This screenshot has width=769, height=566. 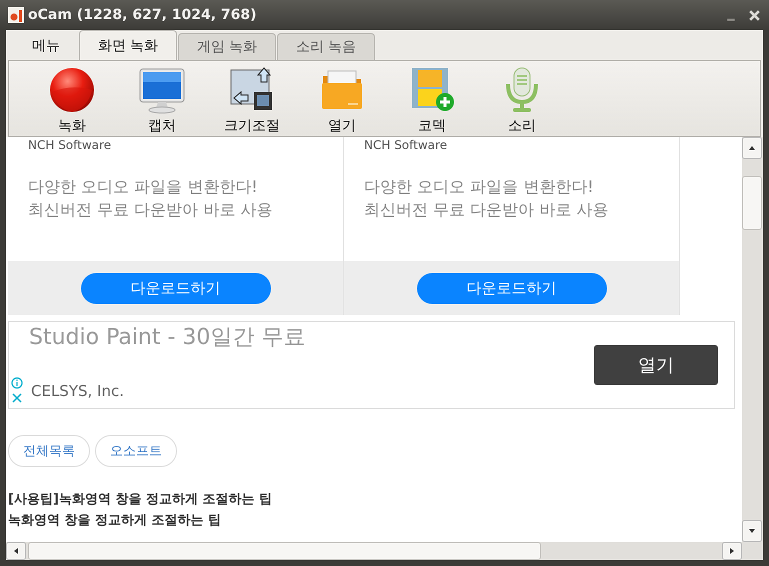 What do you see at coordinates (342, 98) in the screenshot?
I see `toolbar-button: 열기` at bounding box center [342, 98].